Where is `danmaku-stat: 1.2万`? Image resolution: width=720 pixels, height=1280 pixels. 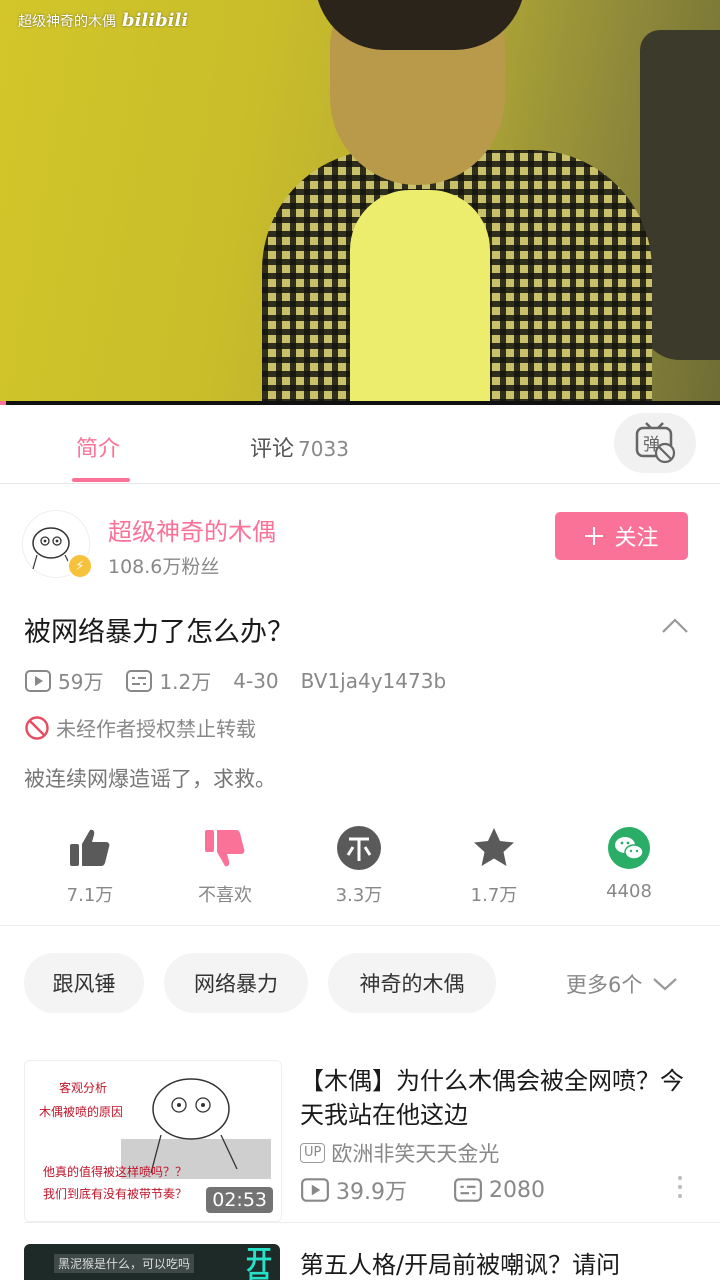
danmaku-stat: 1.2万 is located at coordinates (168, 680).